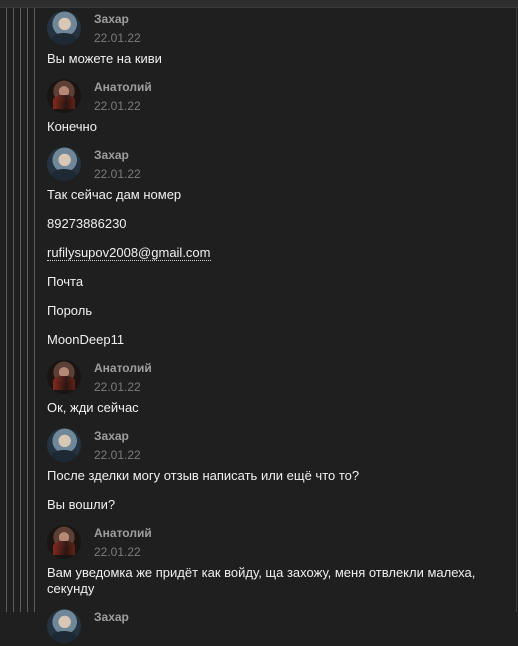  What do you see at coordinates (277, 253) in the screenshot?
I see `message-text: rufilysupov2008@gmail.com` at bounding box center [277, 253].